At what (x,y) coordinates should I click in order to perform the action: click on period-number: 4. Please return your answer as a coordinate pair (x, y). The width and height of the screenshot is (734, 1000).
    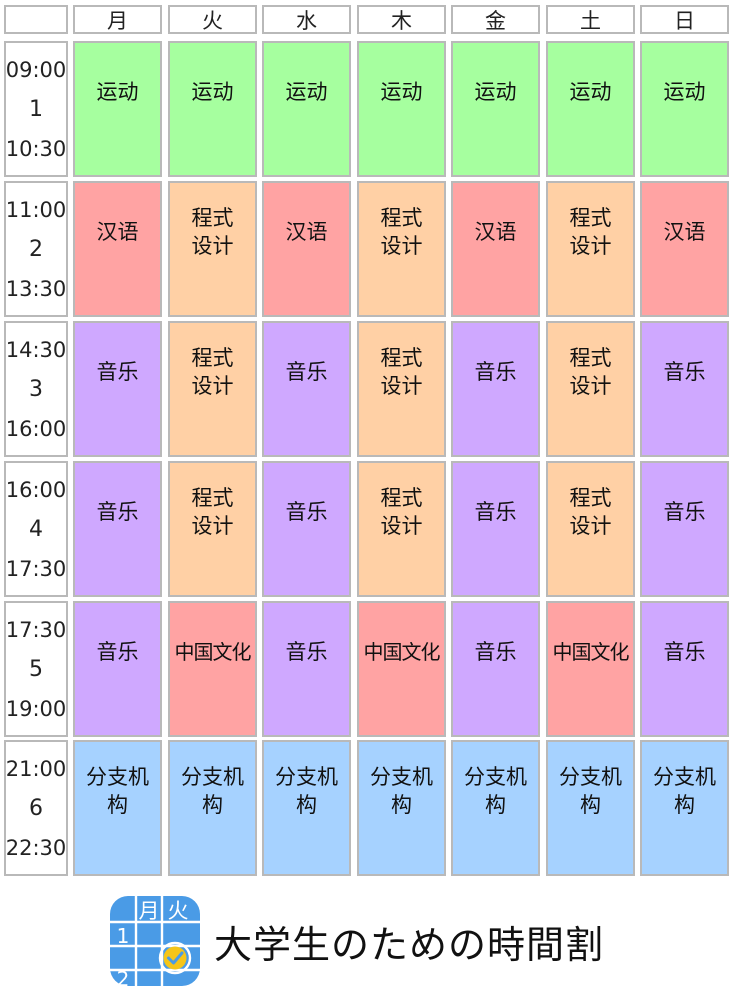
    Looking at the image, I should click on (36, 529).